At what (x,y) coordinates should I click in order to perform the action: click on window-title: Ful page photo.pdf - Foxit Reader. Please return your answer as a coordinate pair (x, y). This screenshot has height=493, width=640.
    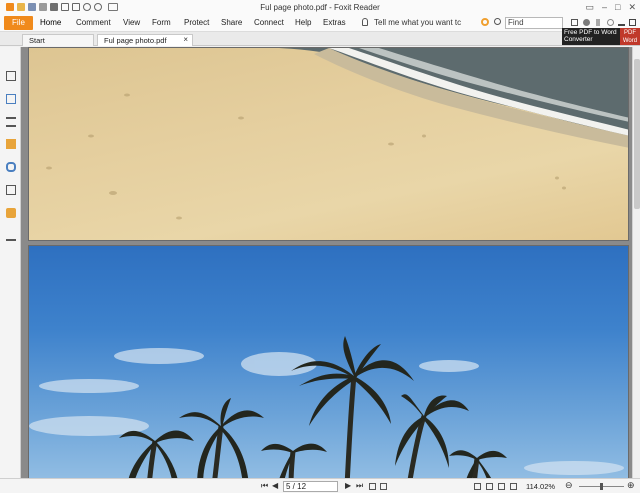
    Looking at the image, I should click on (320, 7).